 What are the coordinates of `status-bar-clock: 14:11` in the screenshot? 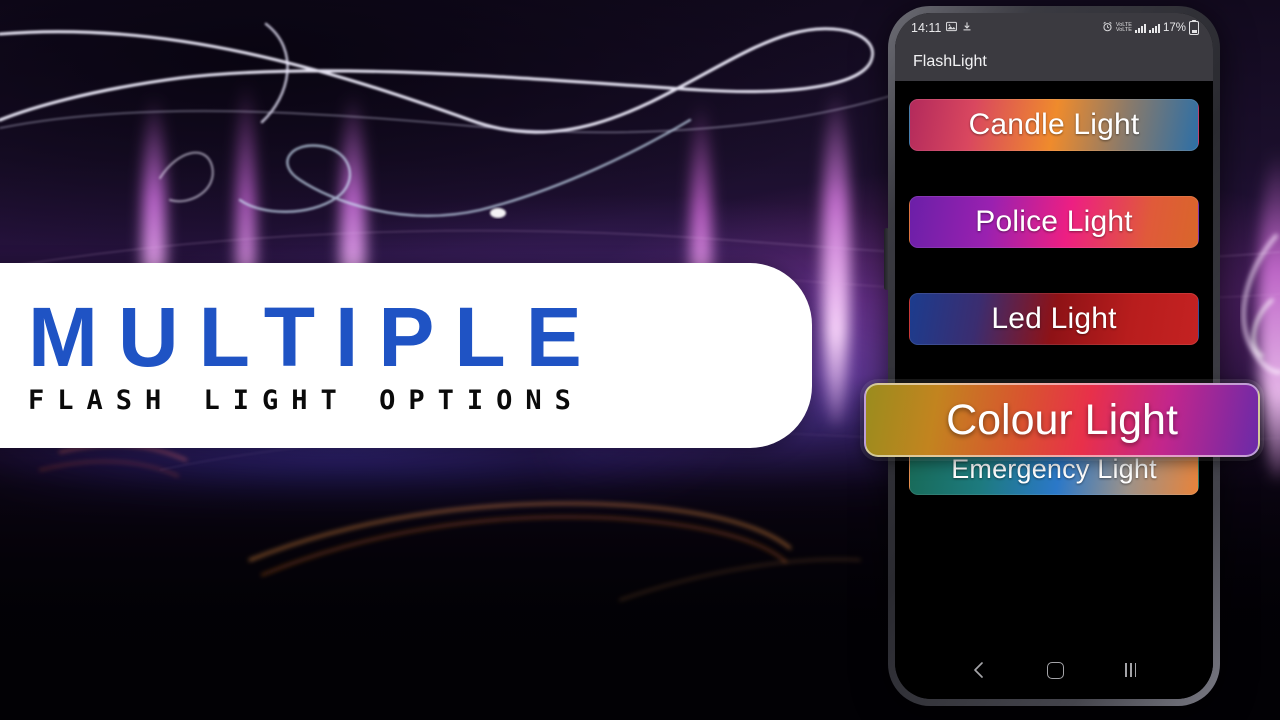 It's located at (926, 28).